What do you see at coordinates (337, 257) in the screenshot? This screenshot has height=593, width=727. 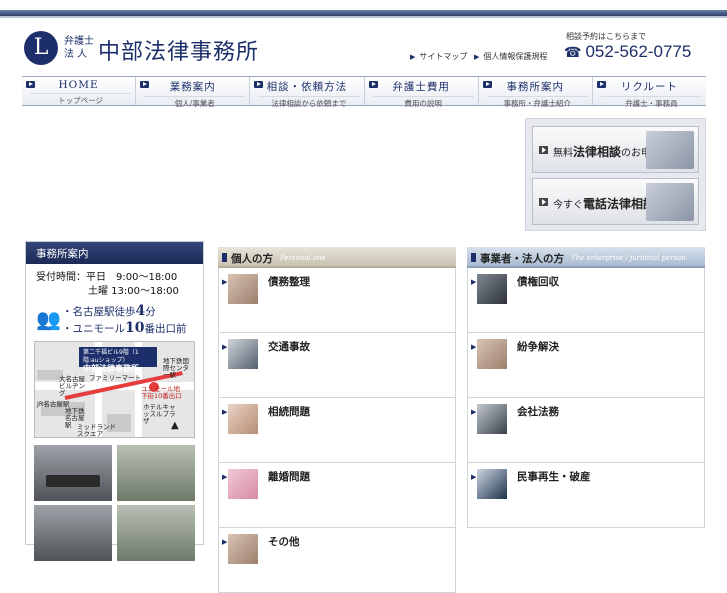 I see `personal-header: 個人の方 Personal one` at bounding box center [337, 257].